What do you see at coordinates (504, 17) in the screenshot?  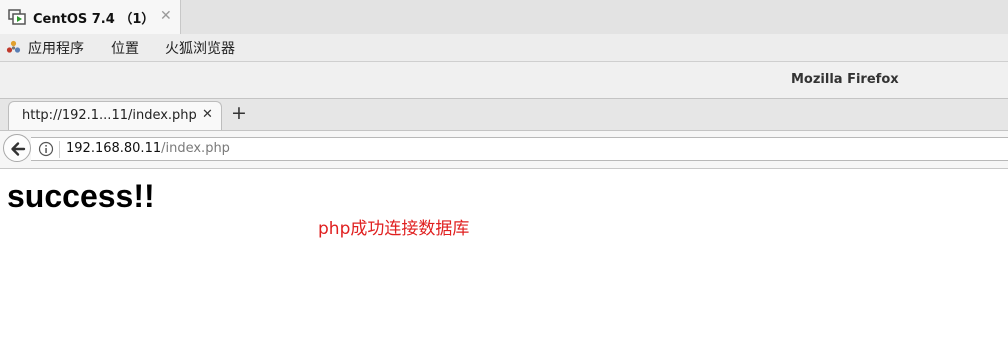 I see `vm-tab-strip: CentOS 7.4 （1） ✕` at bounding box center [504, 17].